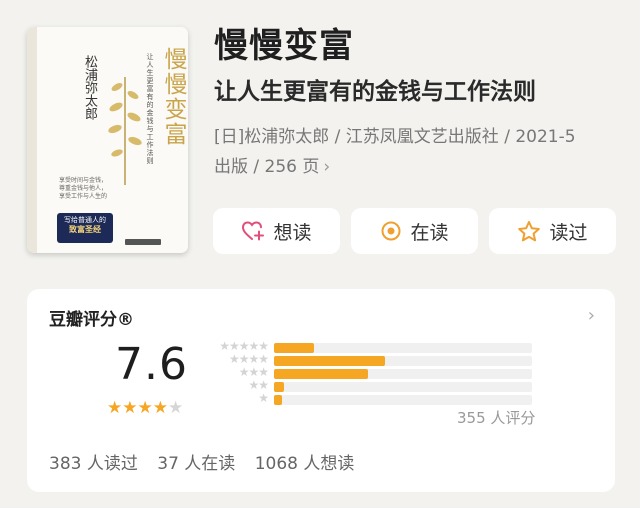 This screenshot has height=508, width=640. Describe the element at coordinates (93, 464) in the screenshot. I see `read-count: 383 人读过` at that location.